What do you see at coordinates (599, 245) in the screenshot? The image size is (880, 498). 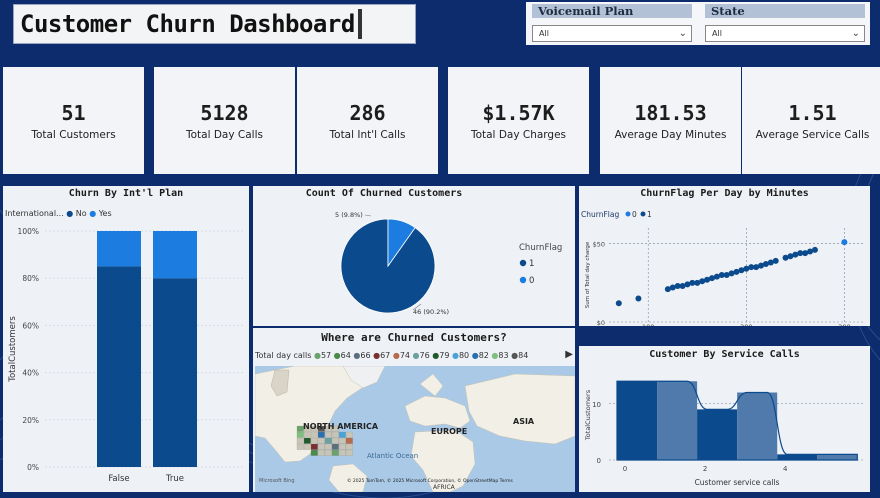 I see `y-tick-label: $50` at bounding box center [599, 245].